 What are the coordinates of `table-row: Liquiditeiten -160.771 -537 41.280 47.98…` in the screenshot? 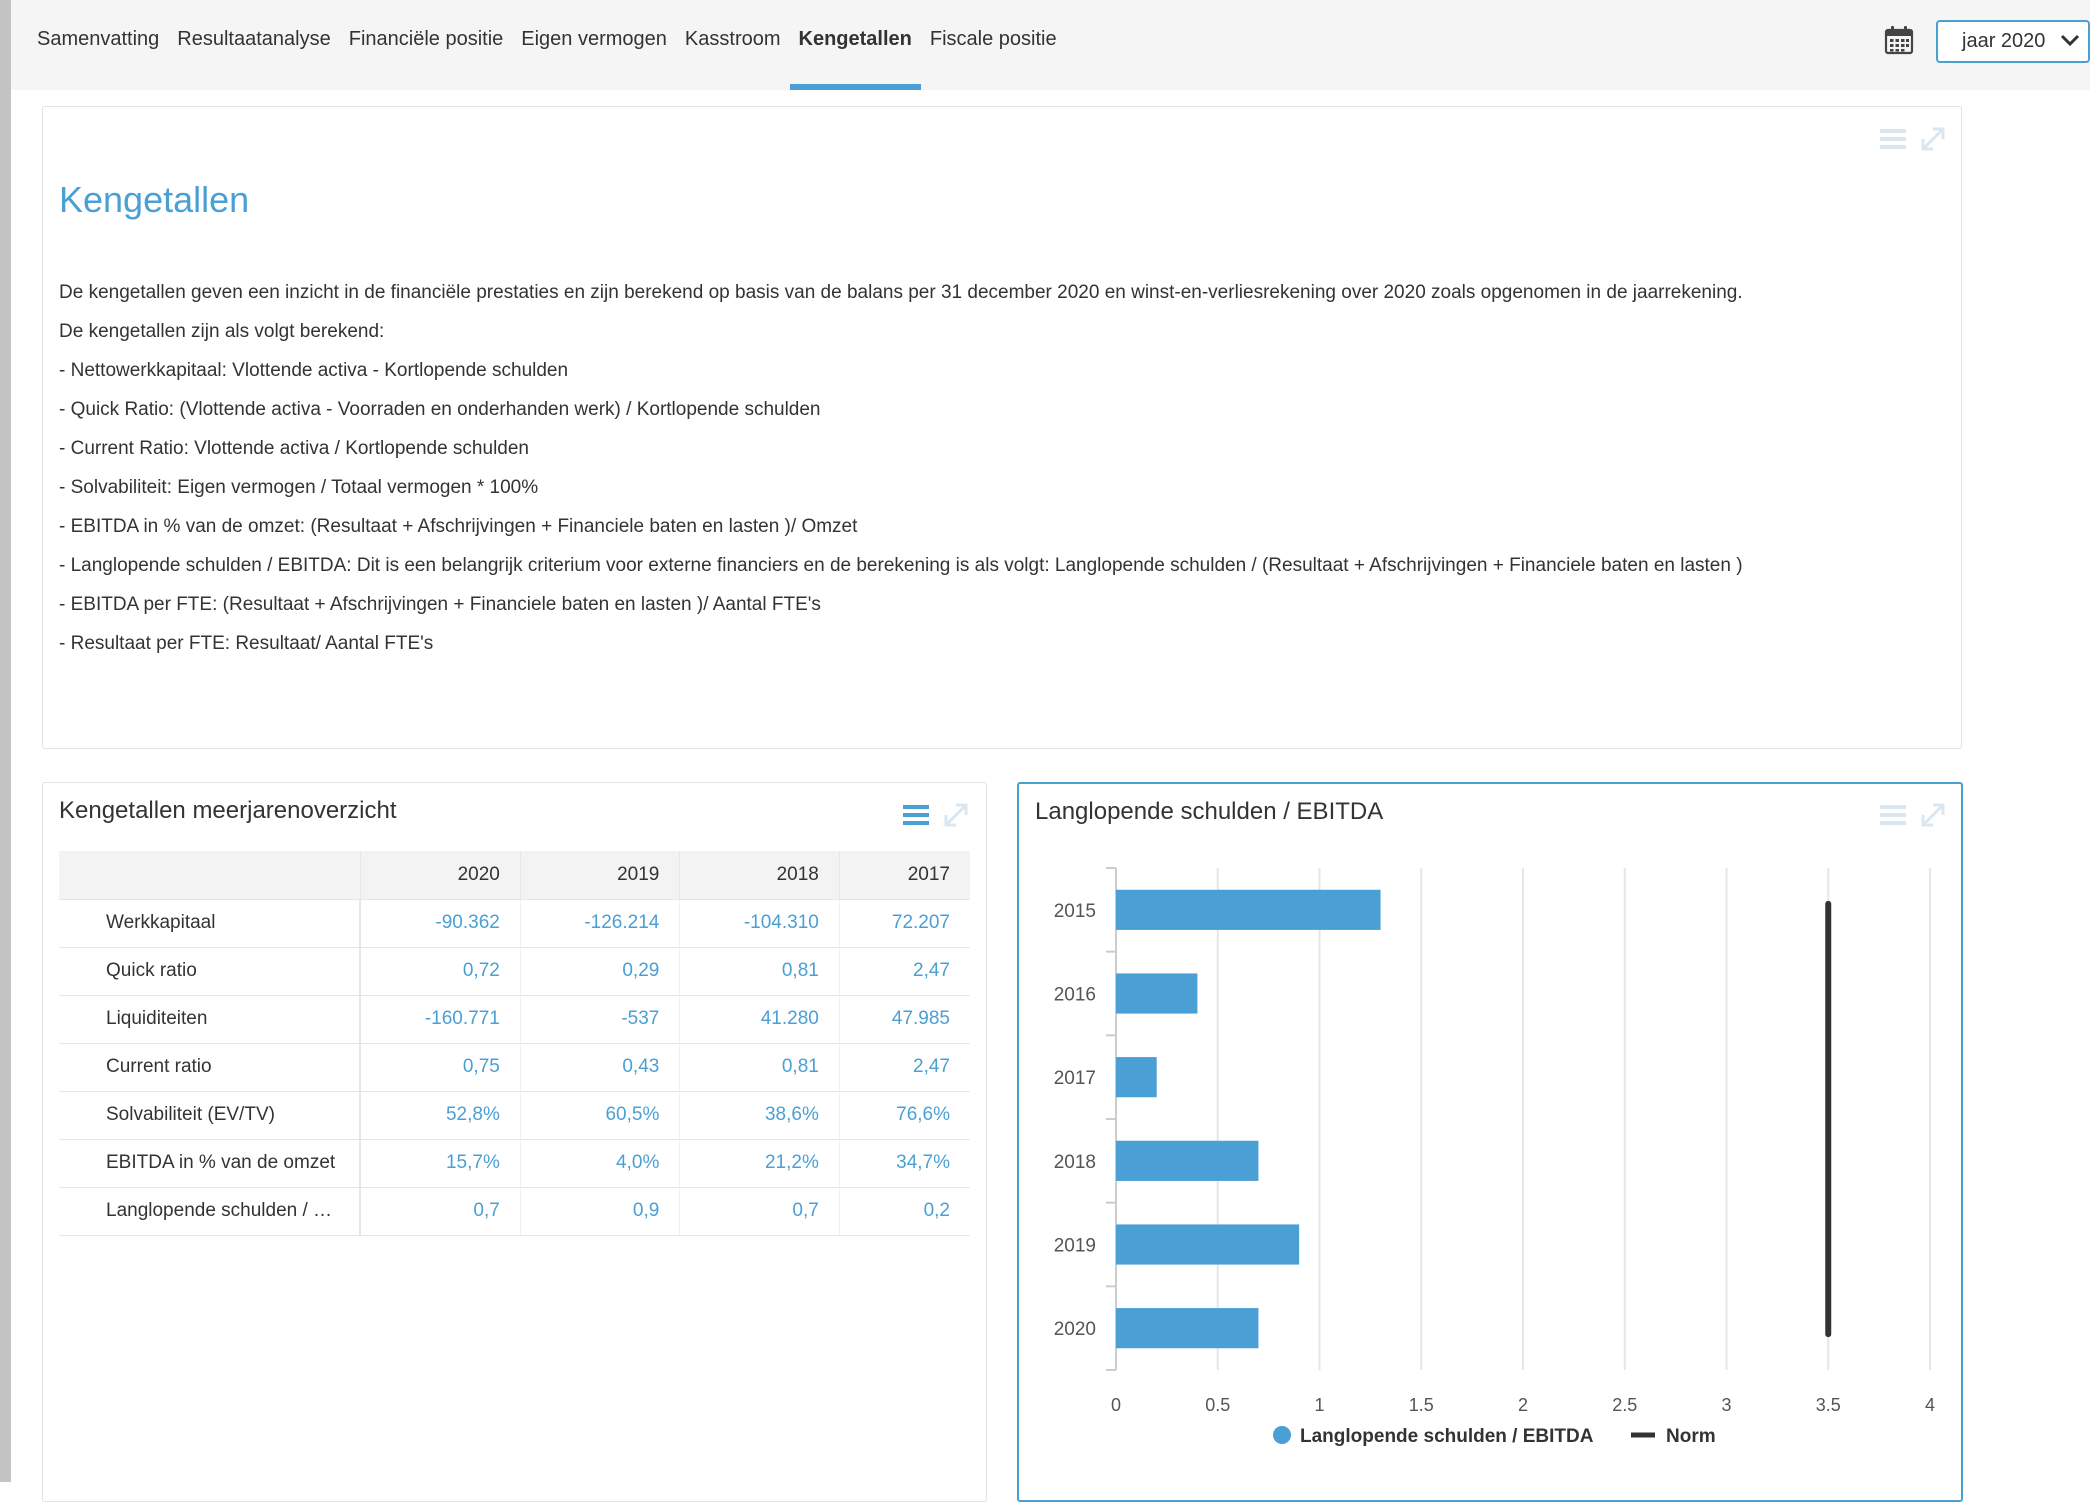 It's located at (514, 1018).